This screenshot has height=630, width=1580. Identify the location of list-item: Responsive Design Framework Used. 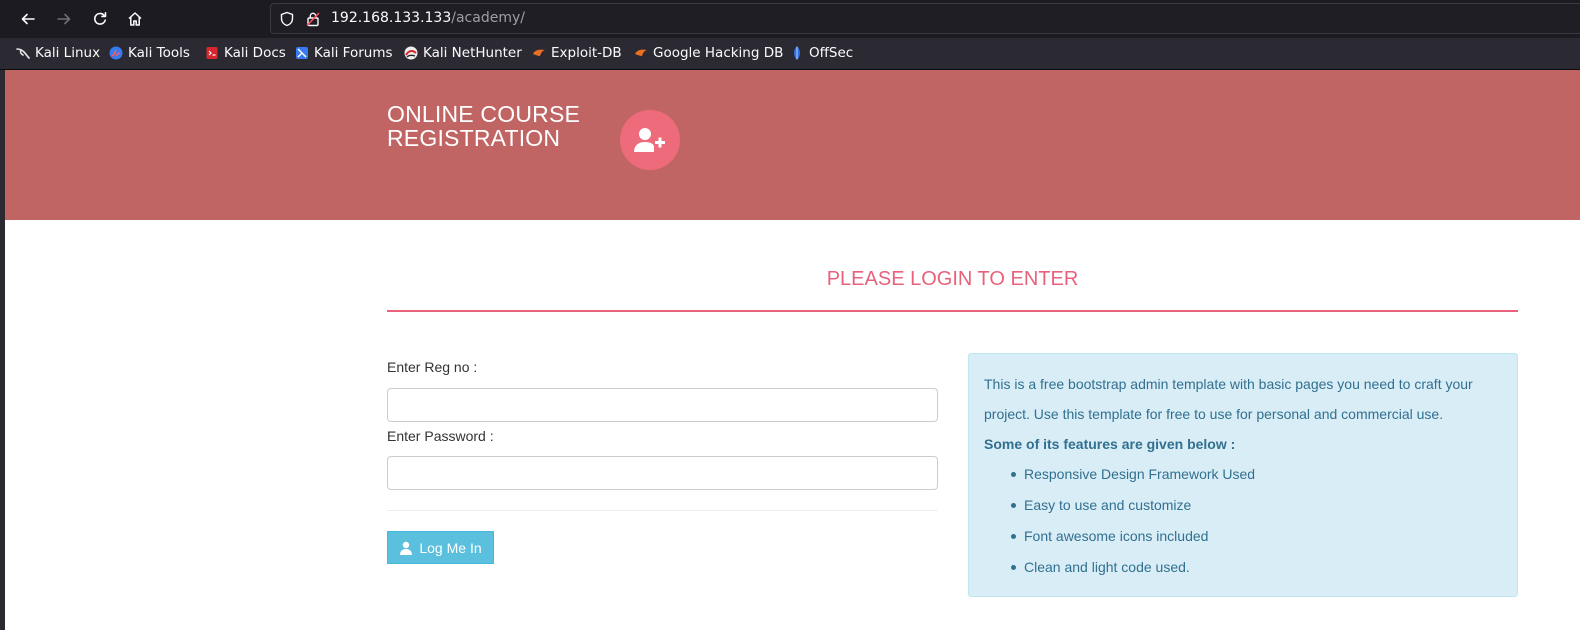
(1132, 474).